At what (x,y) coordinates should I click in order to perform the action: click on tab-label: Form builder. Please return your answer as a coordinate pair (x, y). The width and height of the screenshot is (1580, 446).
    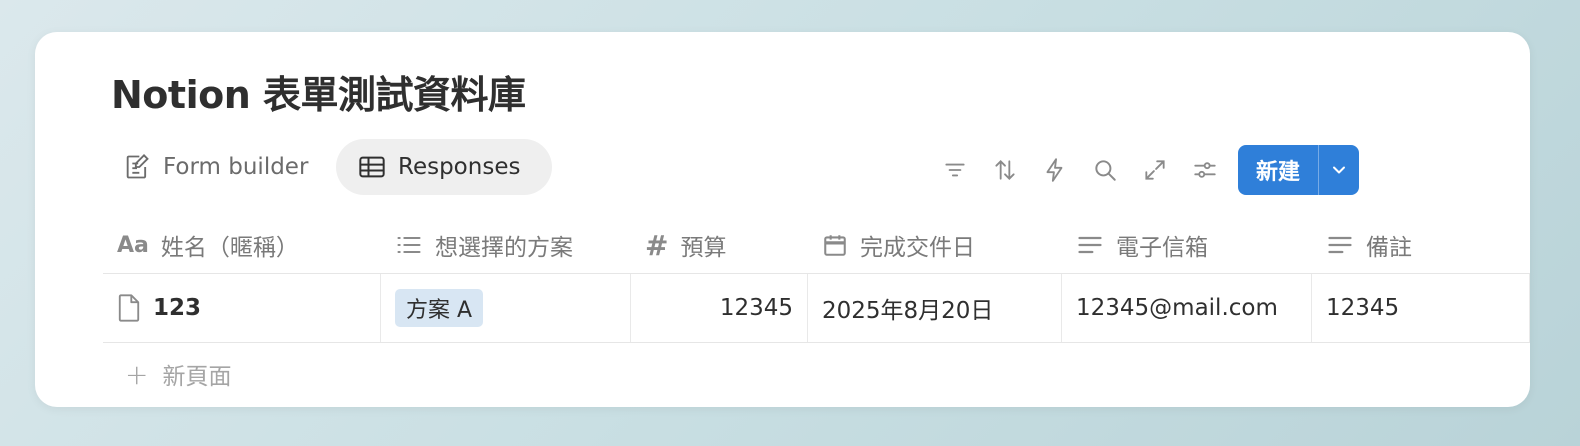
    Looking at the image, I should click on (236, 167).